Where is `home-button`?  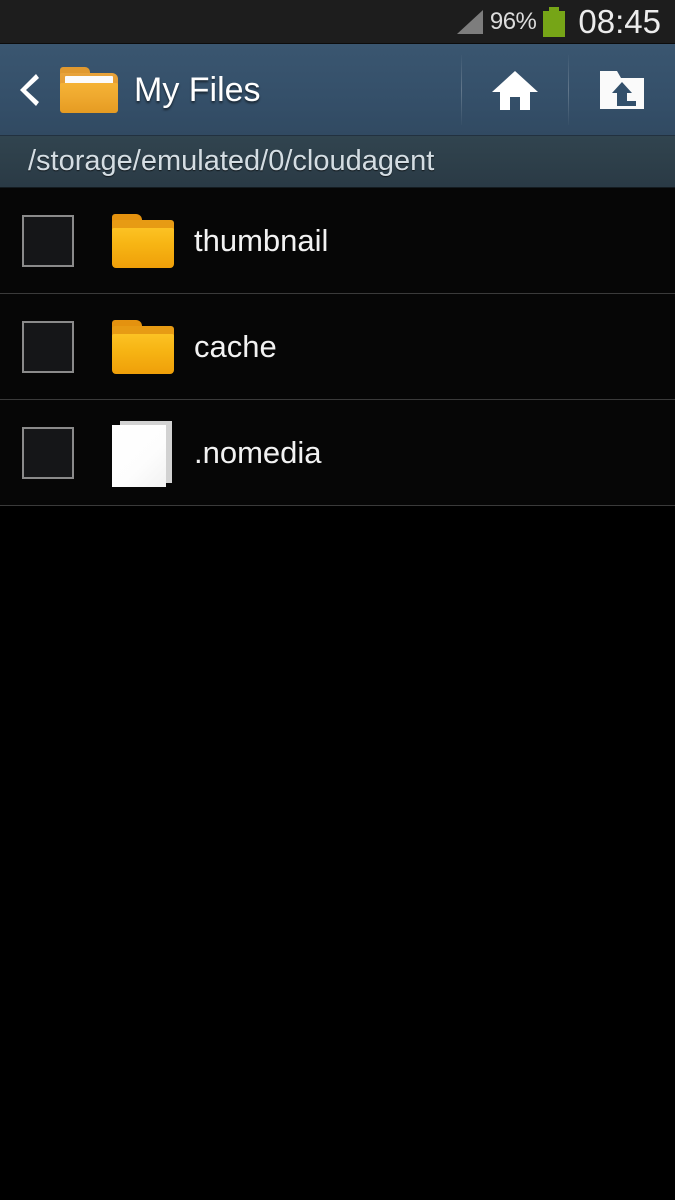
home-button is located at coordinates (515, 90).